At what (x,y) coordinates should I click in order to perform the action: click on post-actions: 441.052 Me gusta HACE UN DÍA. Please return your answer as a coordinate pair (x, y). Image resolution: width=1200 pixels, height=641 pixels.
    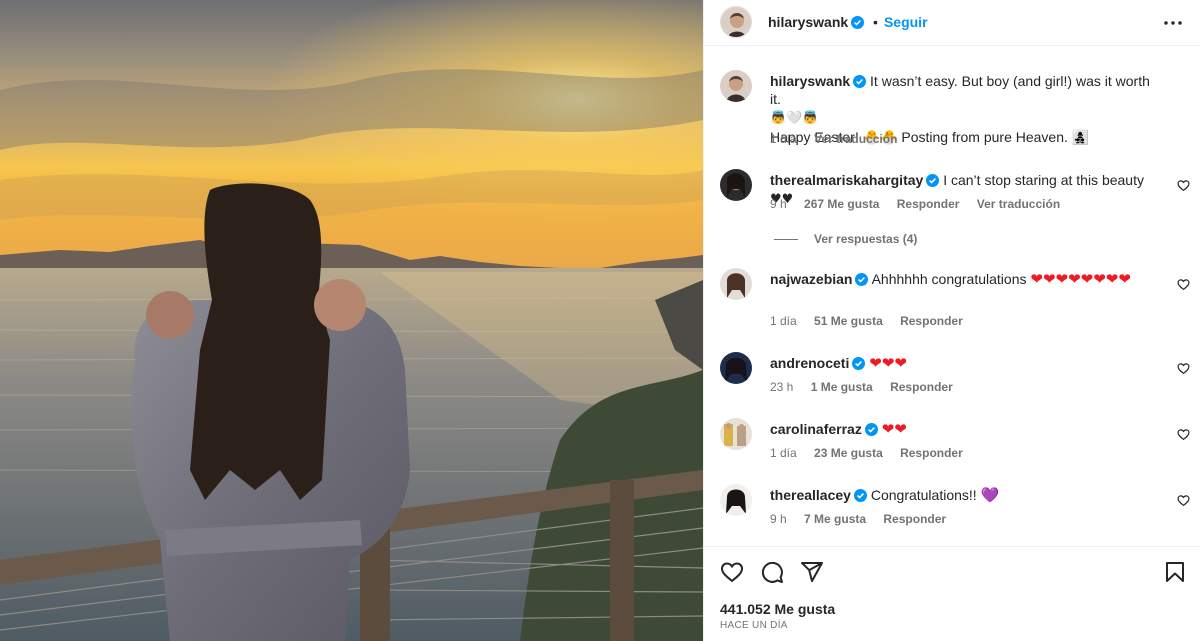
    Looking at the image, I should click on (952, 593).